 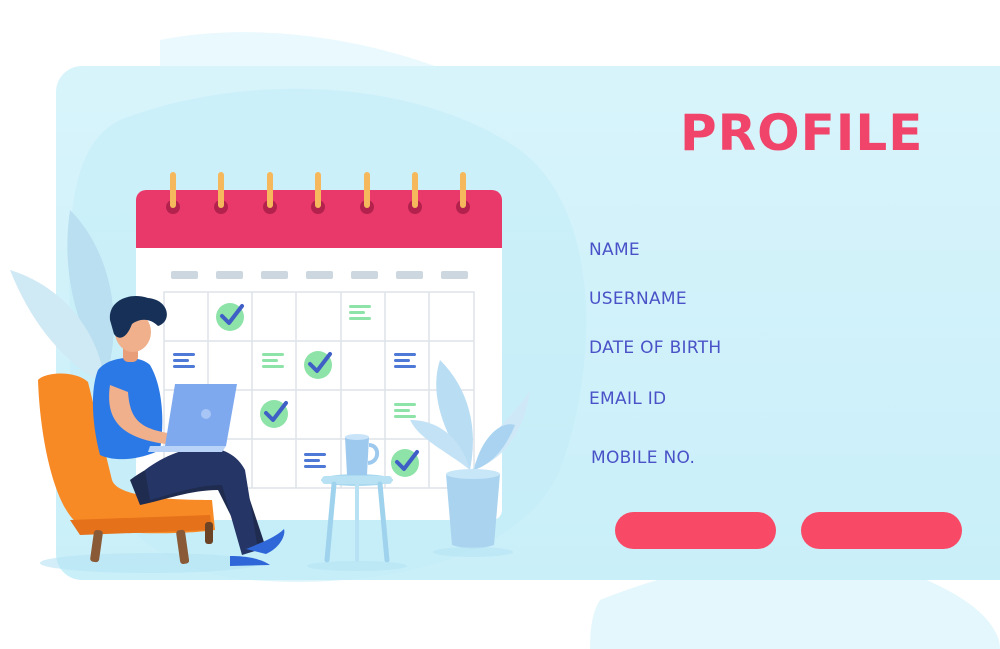 I want to click on mobile-no-label: MOBILE NO., so click(x=643, y=458).